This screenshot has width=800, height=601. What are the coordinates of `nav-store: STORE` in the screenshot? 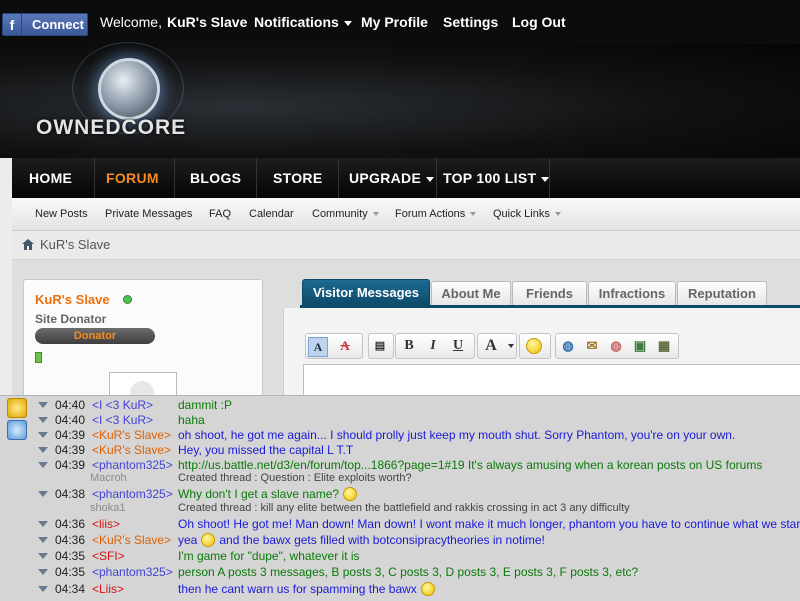 It's located at (297, 178).